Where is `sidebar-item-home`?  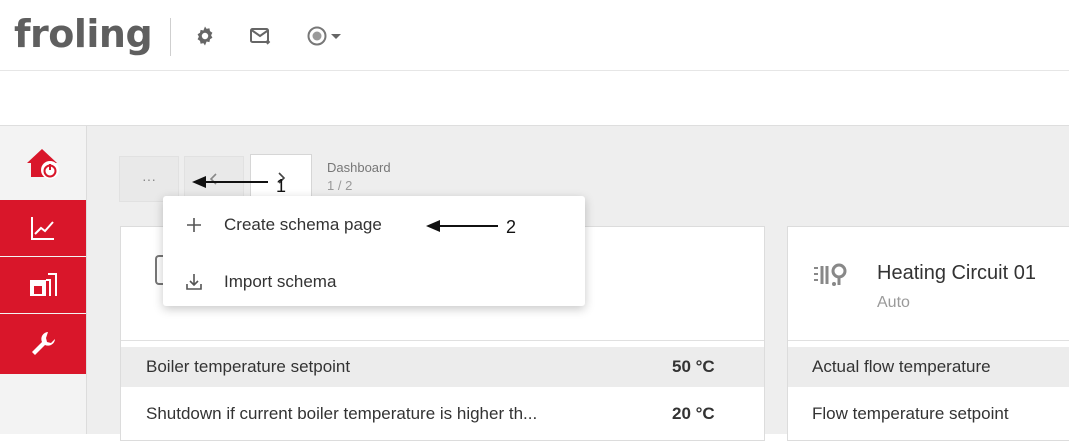 sidebar-item-home is located at coordinates (43, 163).